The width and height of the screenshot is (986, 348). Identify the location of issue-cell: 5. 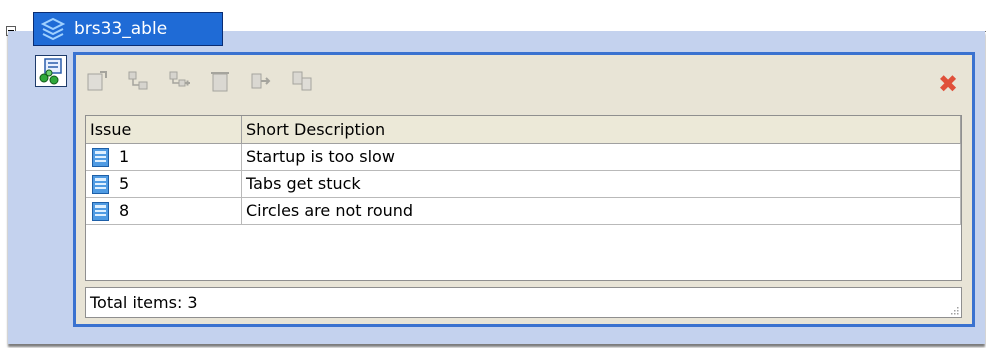
(164, 184).